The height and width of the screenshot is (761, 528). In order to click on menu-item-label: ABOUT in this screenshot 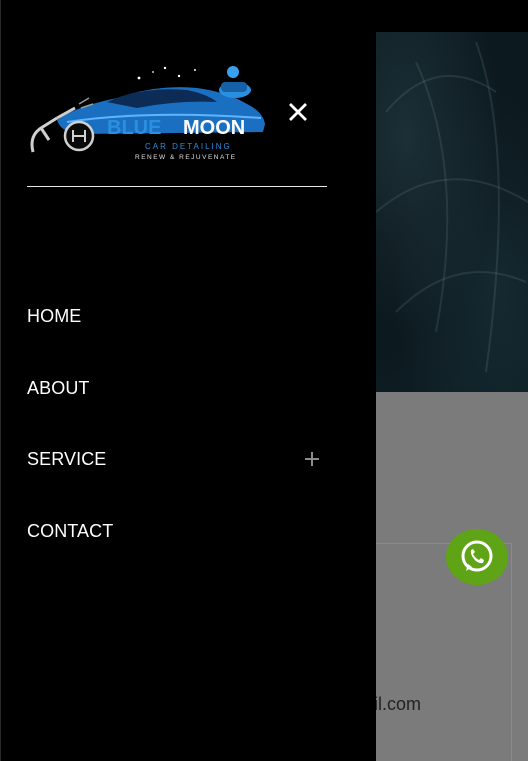, I will do `click(58, 387)`.